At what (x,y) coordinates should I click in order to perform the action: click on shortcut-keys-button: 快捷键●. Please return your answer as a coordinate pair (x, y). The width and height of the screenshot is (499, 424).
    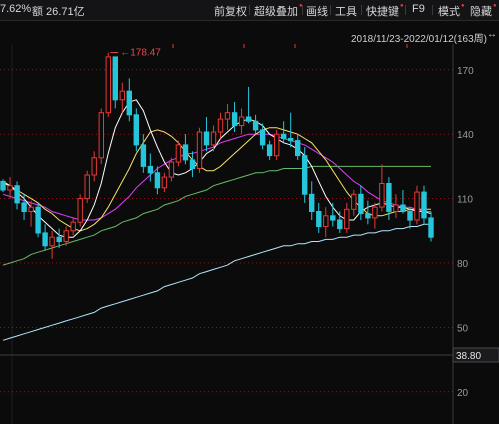
    Looking at the image, I should click on (385, 11).